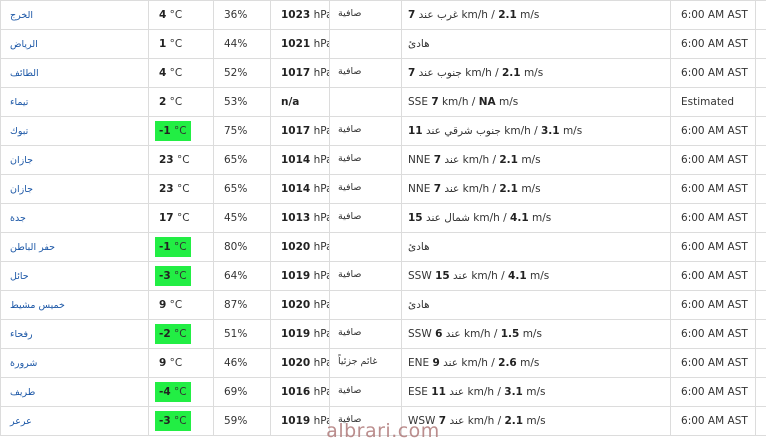 The width and height of the screenshot is (766, 442). What do you see at coordinates (166, 160) in the screenshot?
I see `temperature-number: 23` at bounding box center [166, 160].